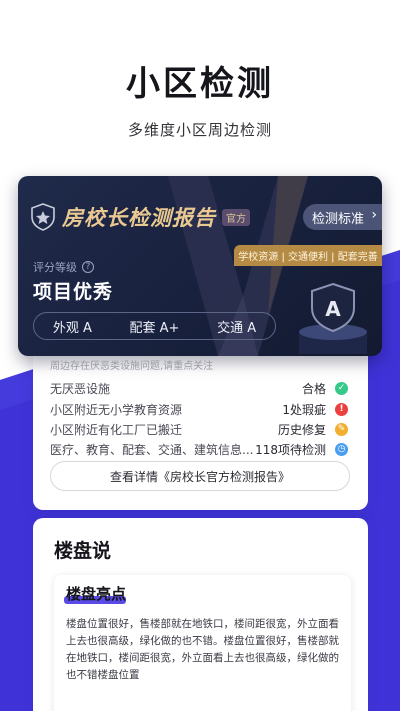  Describe the element at coordinates (237, 328) in the screenshot. I see `sub-rating-traffic: 交通 A` at that location.